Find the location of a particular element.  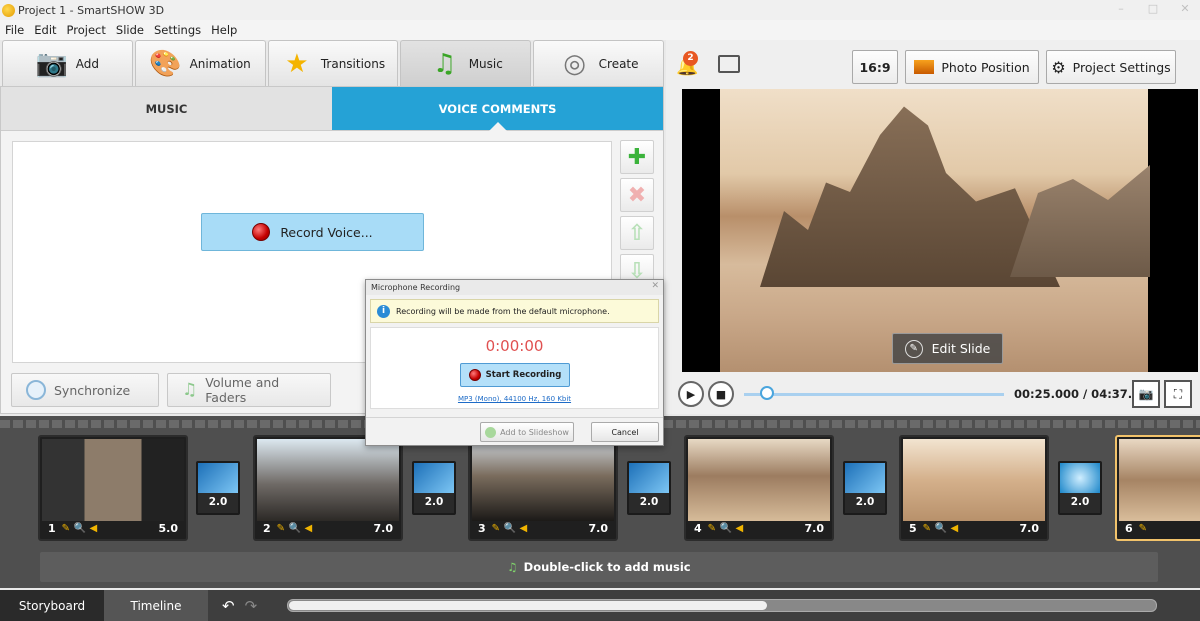

slide-number: 6 is located at coordinates (1129, 528).